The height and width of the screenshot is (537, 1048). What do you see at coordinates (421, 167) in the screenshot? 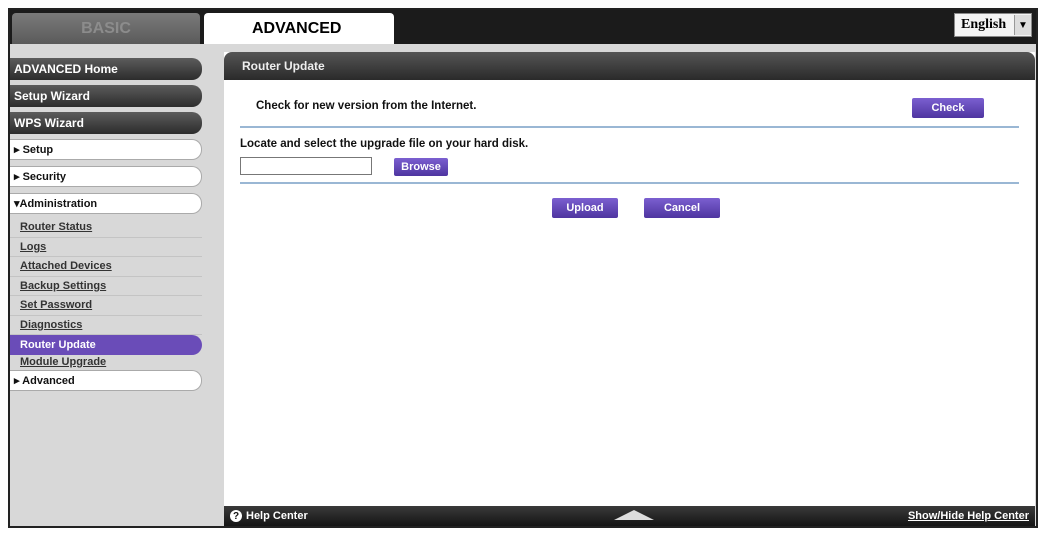
I see `browse-button: Browse` at bounding box center [421, 167].